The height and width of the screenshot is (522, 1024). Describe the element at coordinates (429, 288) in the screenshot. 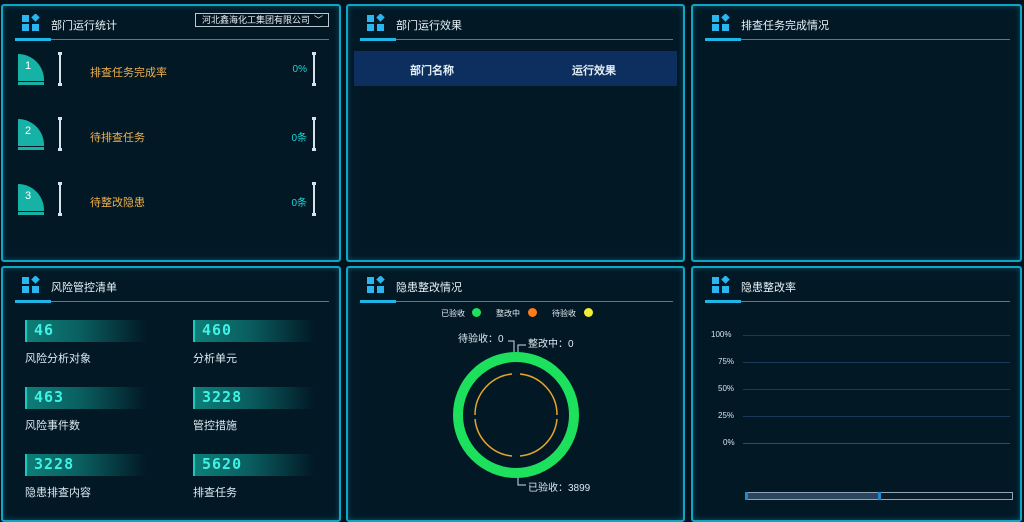

I see `panel-title: 隐患整改情况` at that location.